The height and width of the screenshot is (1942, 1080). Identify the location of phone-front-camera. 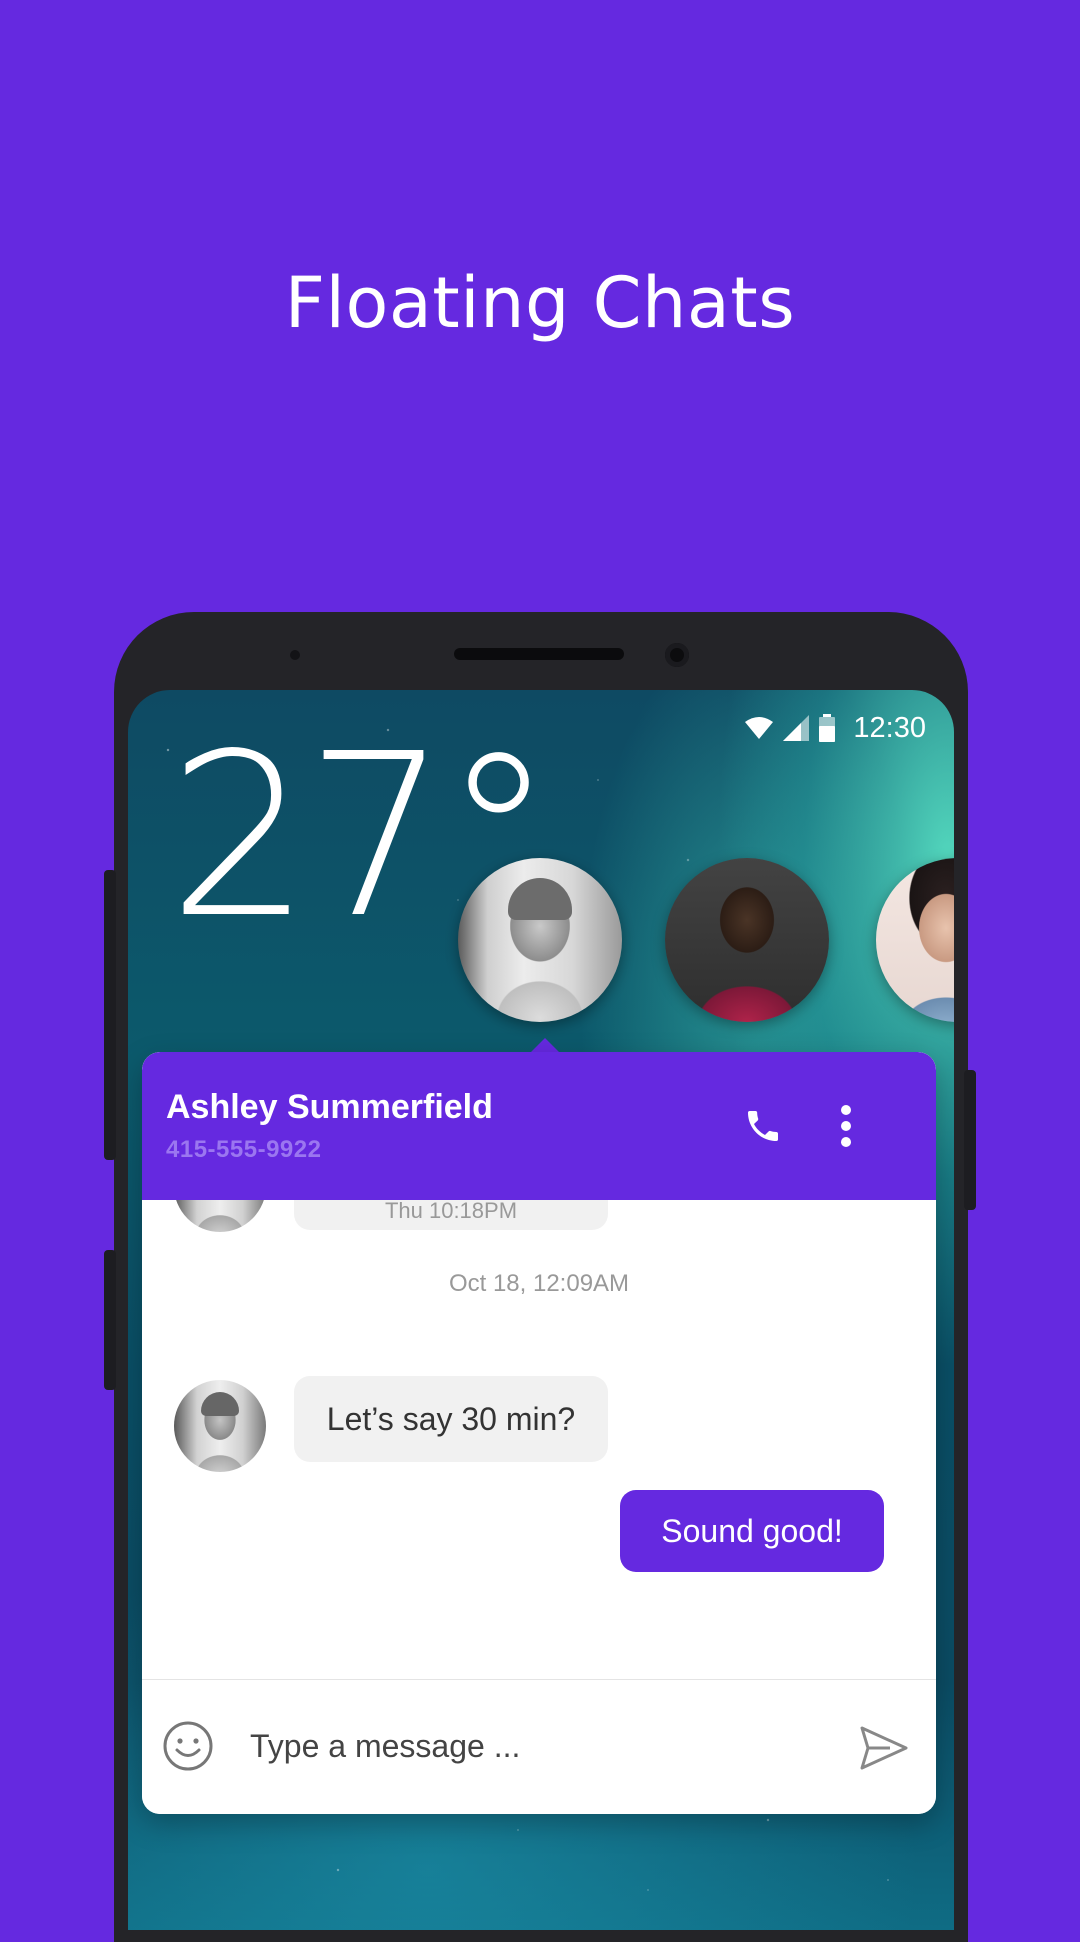
(677, 655).